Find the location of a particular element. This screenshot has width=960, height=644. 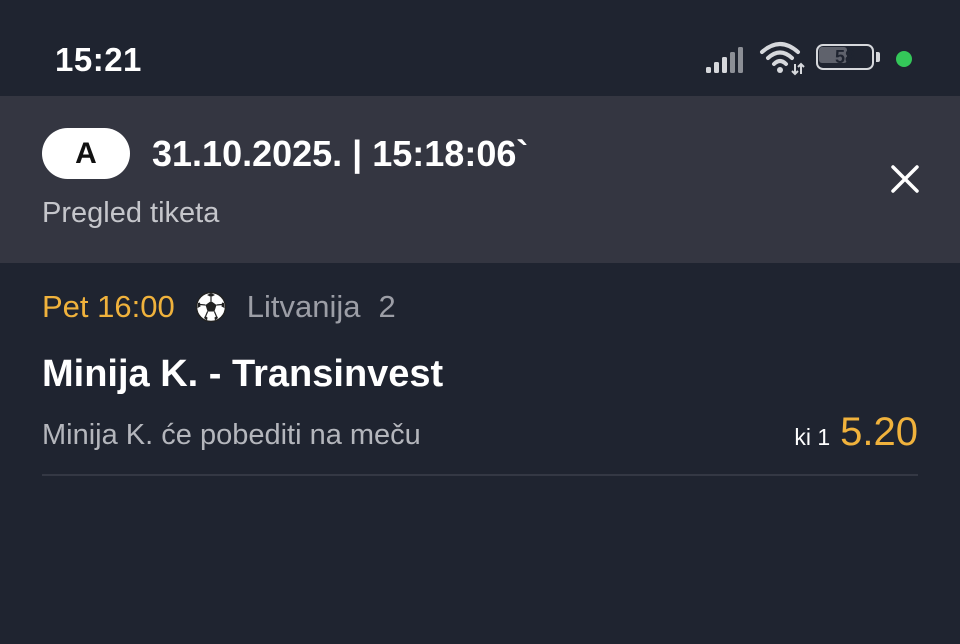

status-dot is located at coordinates (904, 59).